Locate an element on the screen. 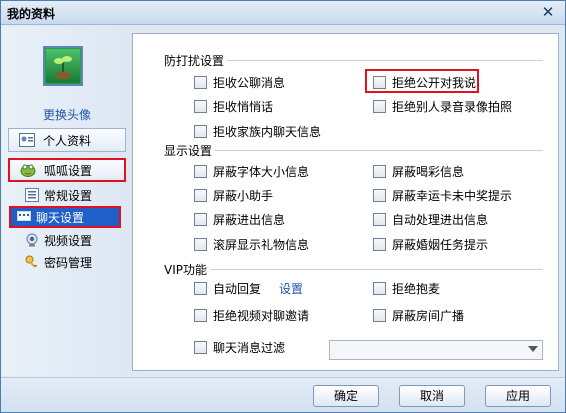 The width and height of the screenshot is (566, 413). cancel-button: 取消 is located at coordinates (432, 396).